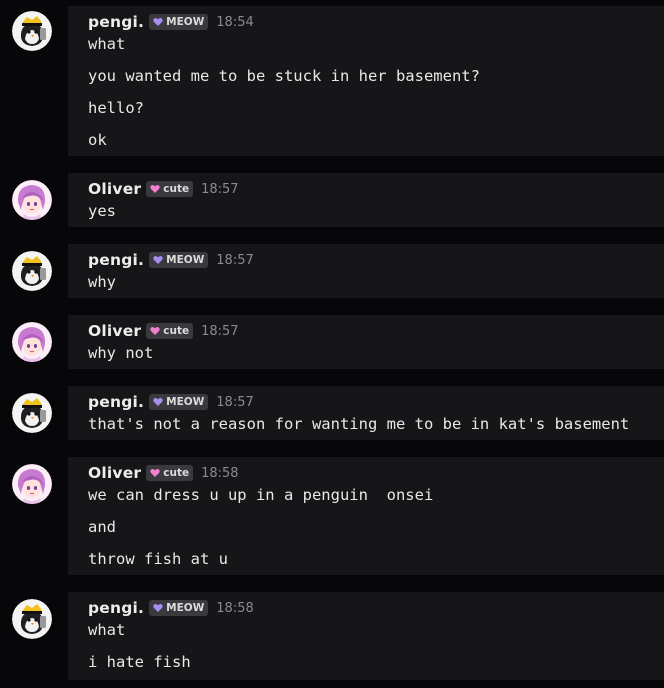 Image resolution: width=664 pixels, height=688 pixels. Describe the element at coordinates (102, 211) in the screenshot. I see `message-text: yes` at that location.